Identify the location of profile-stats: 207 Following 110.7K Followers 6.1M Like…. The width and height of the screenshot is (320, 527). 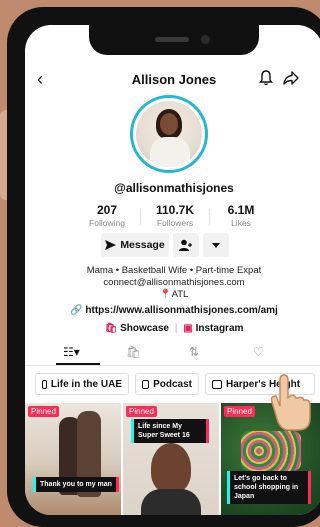
(172, 218).